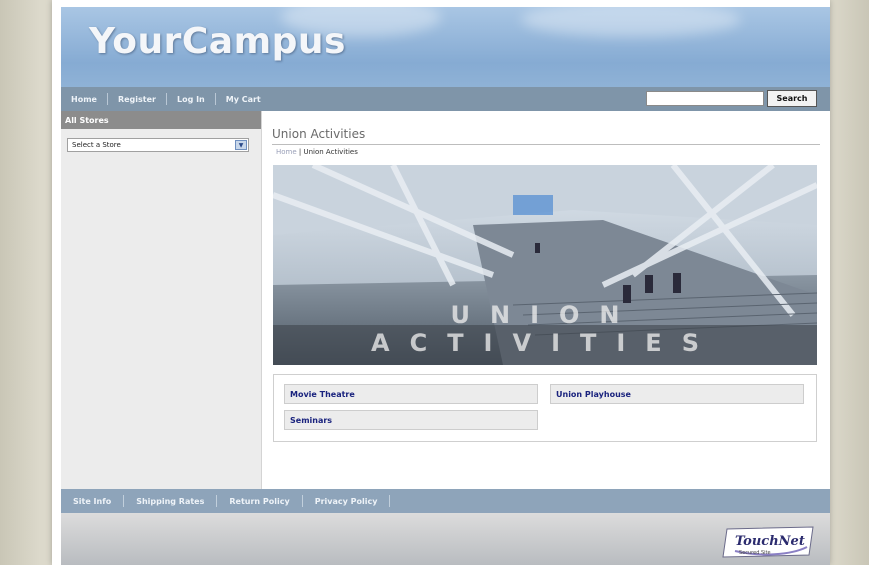 The image size is (869, 565). What do you see at coordinates (191, 99) in the screenshot?
I see `nav-item-login: Log In` at bounding box center [191, 99].